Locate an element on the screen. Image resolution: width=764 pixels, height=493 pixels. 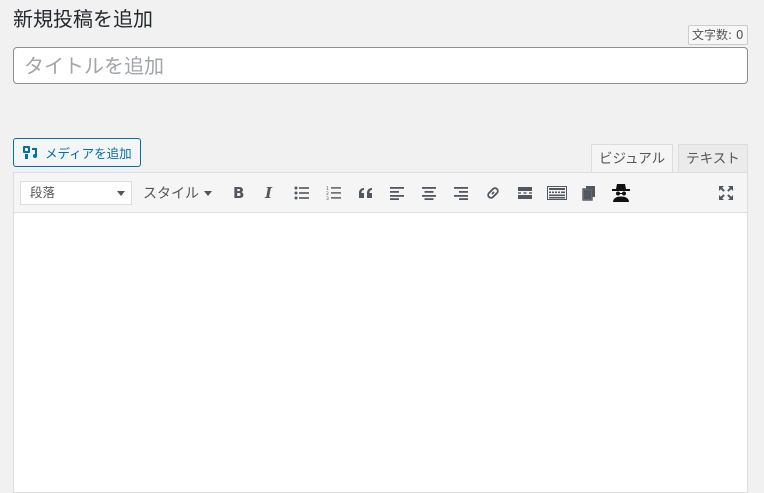
format-select-value: 段落 is located at coordinates (43, 192).